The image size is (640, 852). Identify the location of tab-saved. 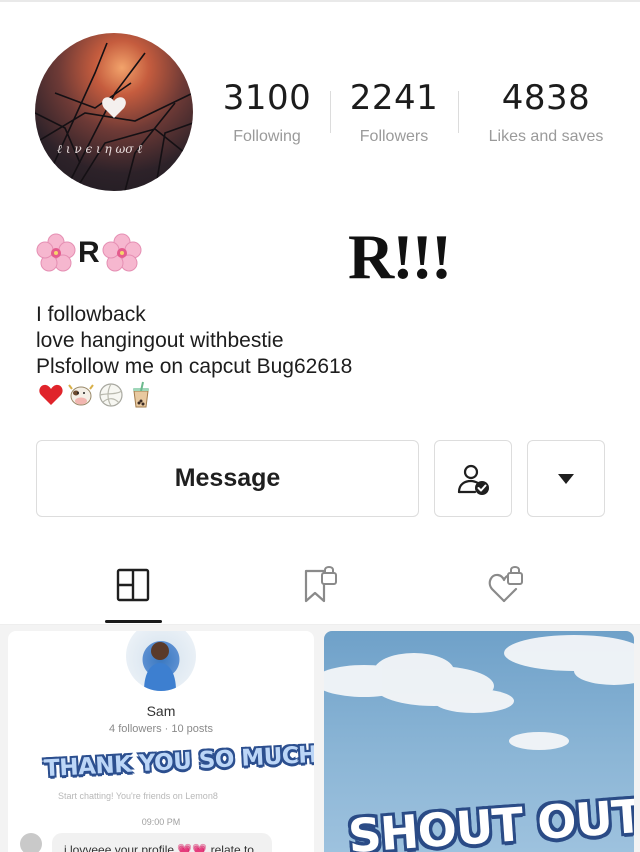
(320, 585).